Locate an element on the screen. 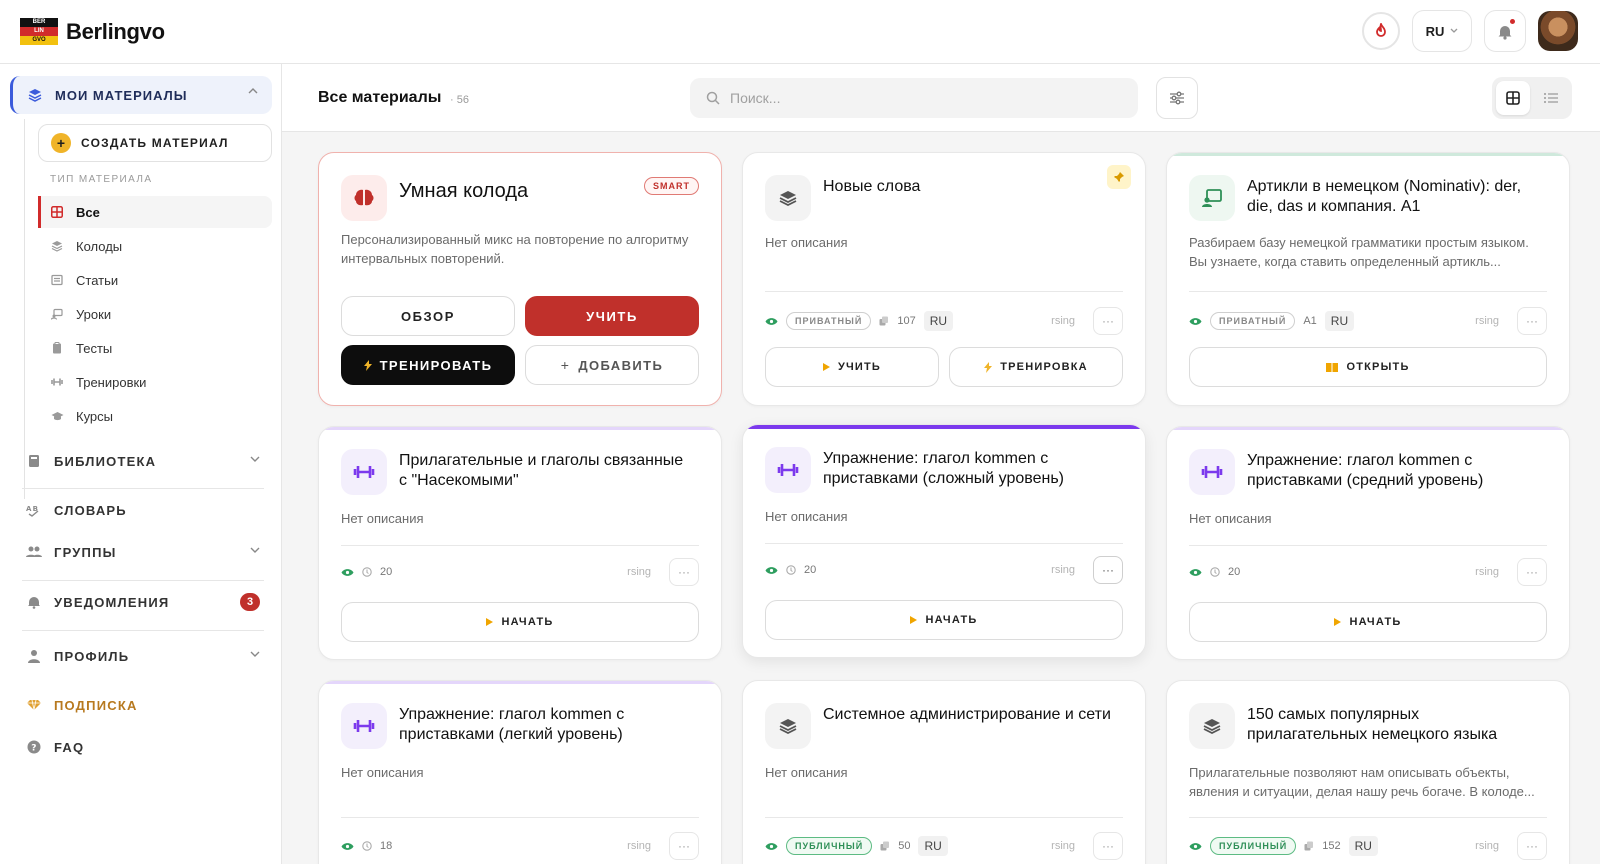 The width and height of the screenshot is (1600, 864). search-box is located at coordinates (914, 98).